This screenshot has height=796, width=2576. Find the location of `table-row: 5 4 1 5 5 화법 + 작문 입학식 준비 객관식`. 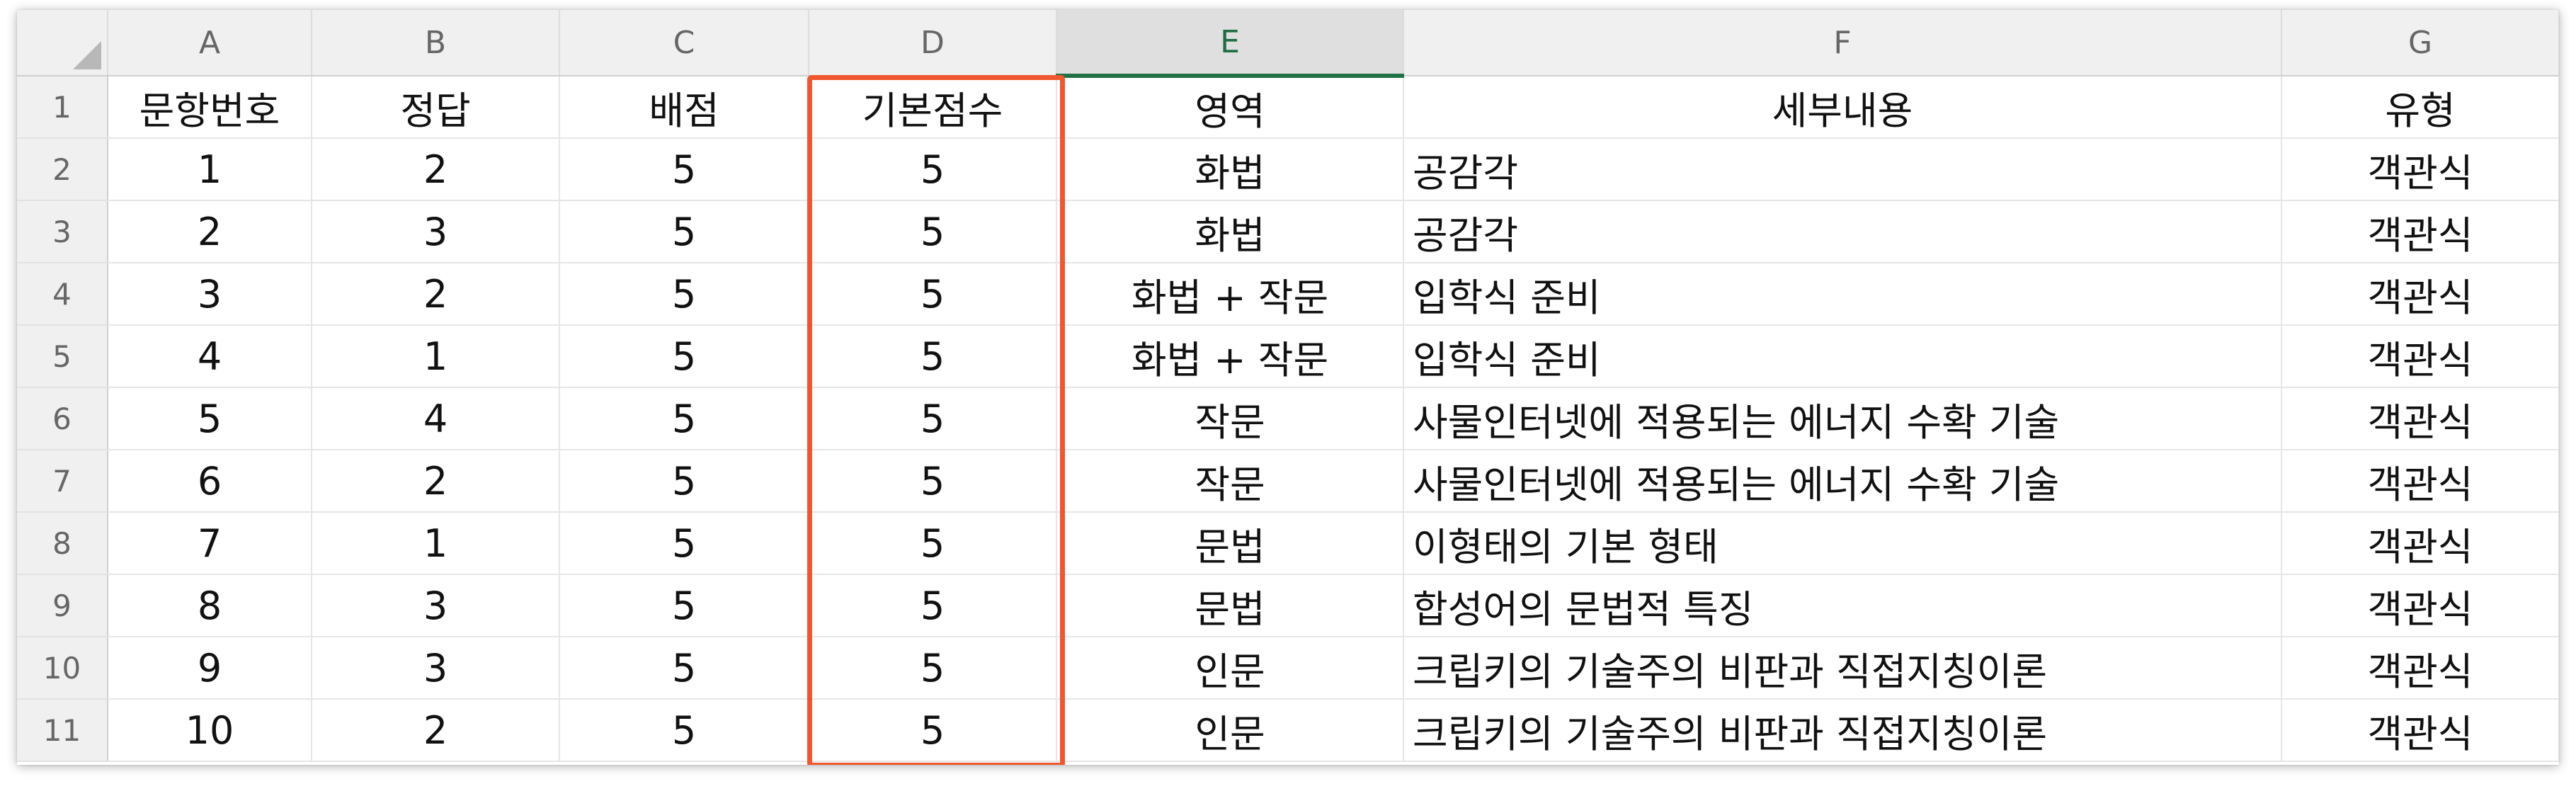

table-row: 5 4 1 5 5 화법 + 작문 입학식 준비 객관식 is located at coordinates (1288, 357).